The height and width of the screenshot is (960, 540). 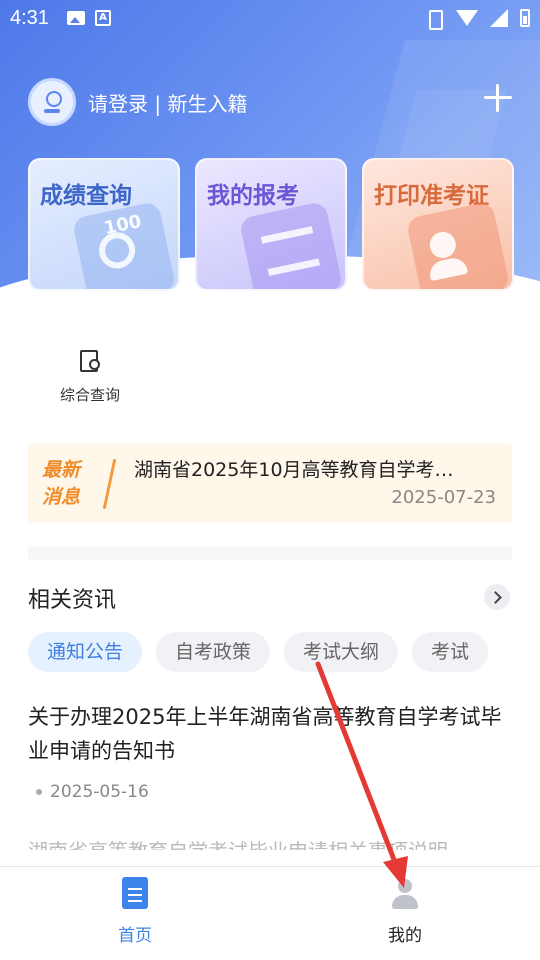 I want to click on register-icon, so click(x=291, y=244).